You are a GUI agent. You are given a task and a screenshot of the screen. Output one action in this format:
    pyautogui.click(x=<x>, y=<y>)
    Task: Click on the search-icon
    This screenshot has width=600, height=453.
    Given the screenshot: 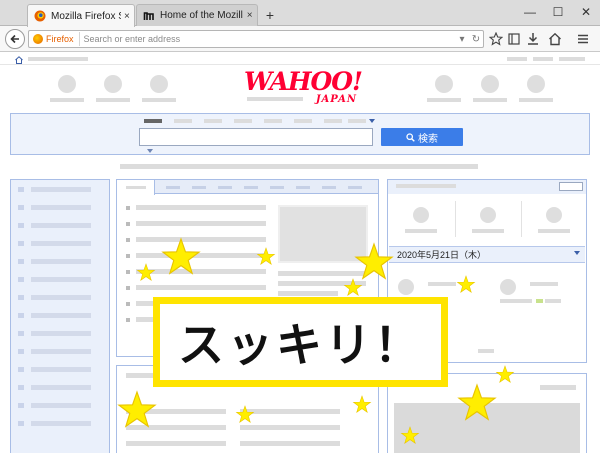 What is the action you would take?
    pyautogui.click(x=410, y=137)
    